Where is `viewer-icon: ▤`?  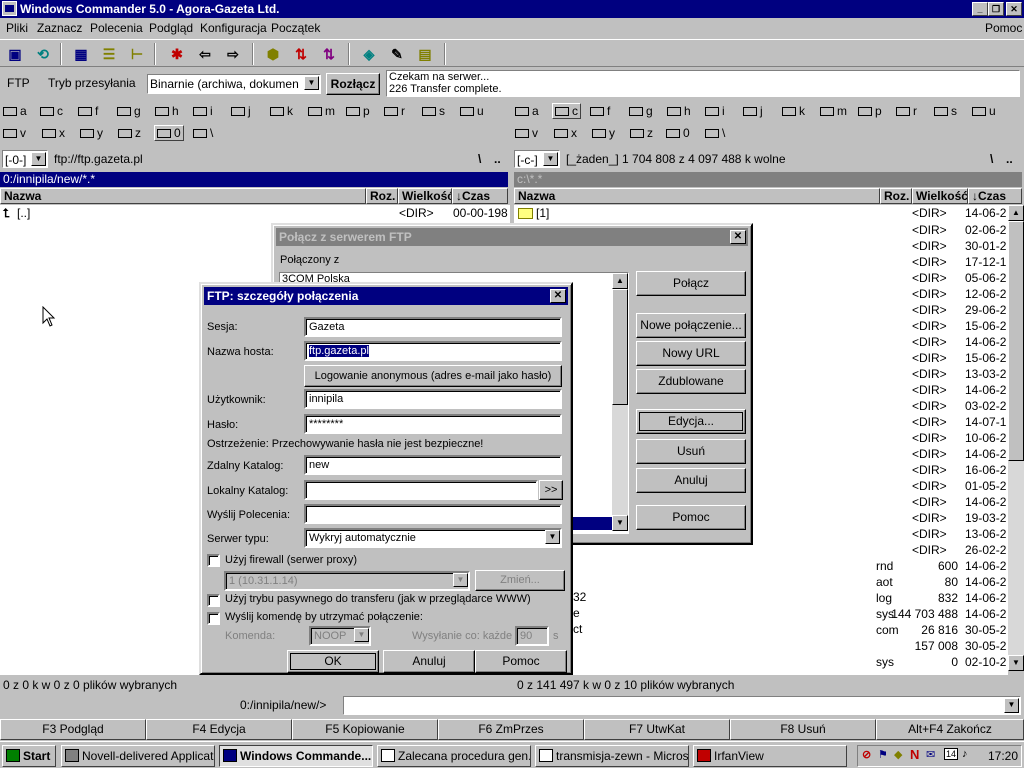 viewer-icon: ▤ is located at coordinates (425, 54).